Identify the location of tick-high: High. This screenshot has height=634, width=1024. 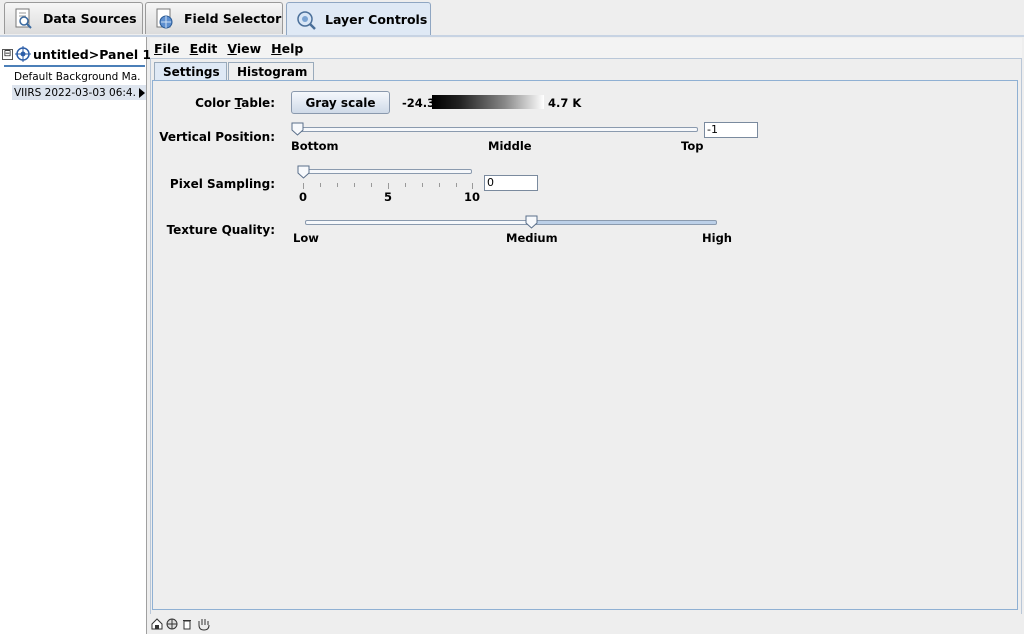
(717, 238).